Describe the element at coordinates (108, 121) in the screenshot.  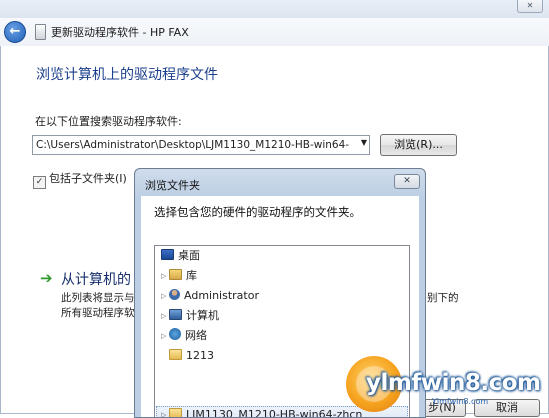
I see `search-location-label: 在以下位置搜索驱动程序软件:` at that location.